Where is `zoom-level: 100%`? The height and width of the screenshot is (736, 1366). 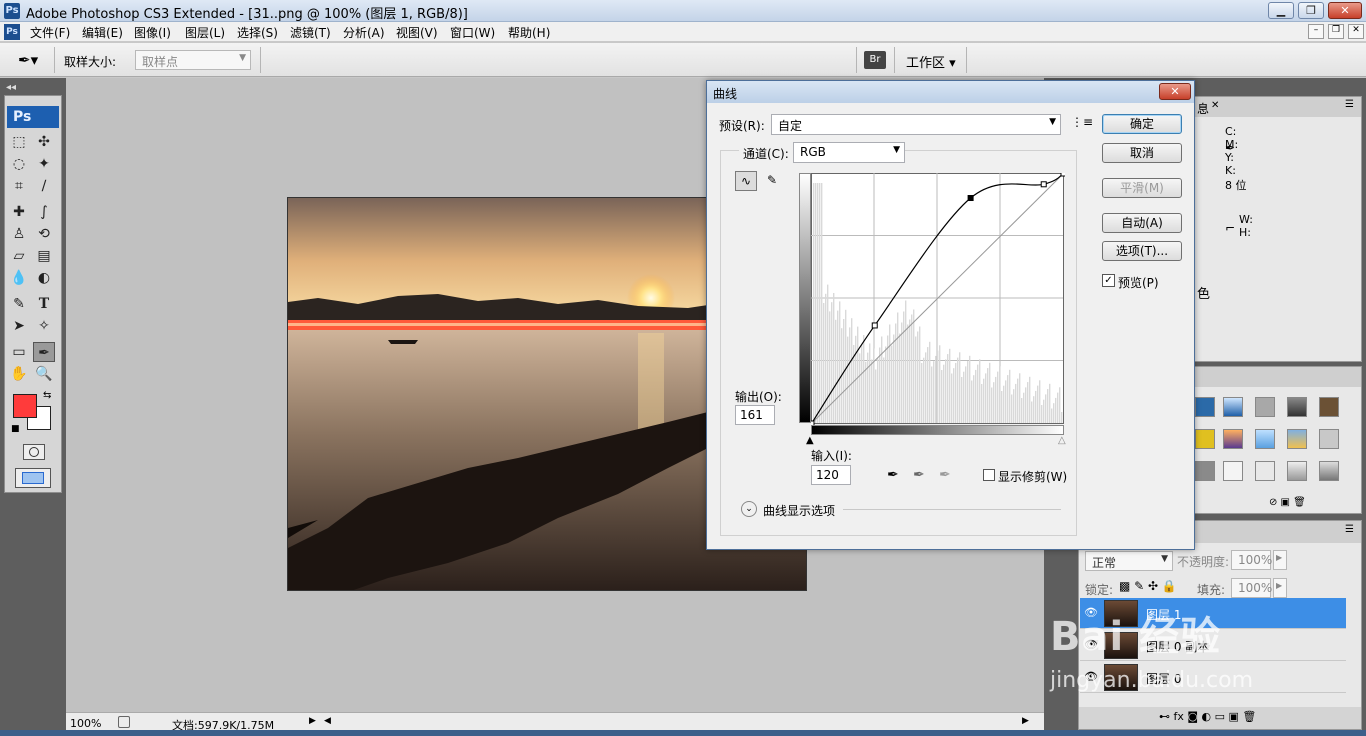 zoom-level: 100% is located at coordinates (85, 723).